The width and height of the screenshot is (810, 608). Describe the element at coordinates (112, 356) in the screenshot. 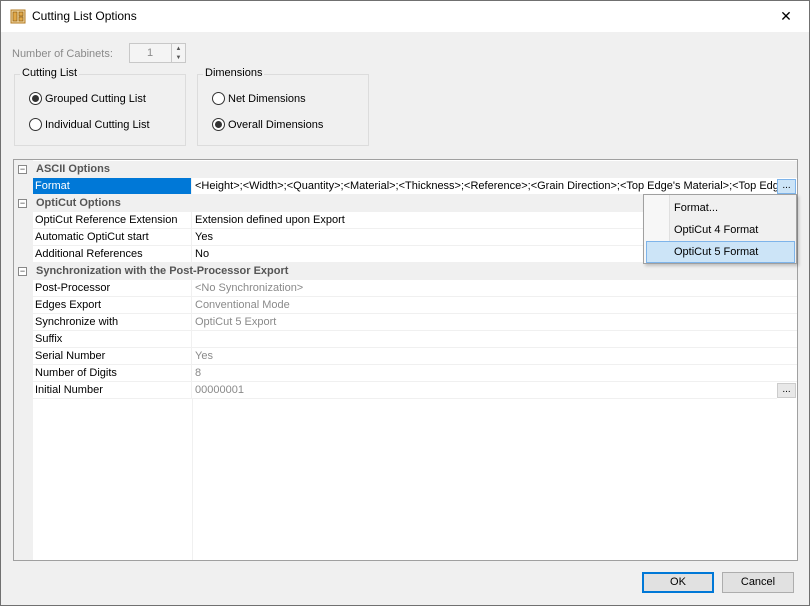

I see `property-name: Serial Number` at that location.